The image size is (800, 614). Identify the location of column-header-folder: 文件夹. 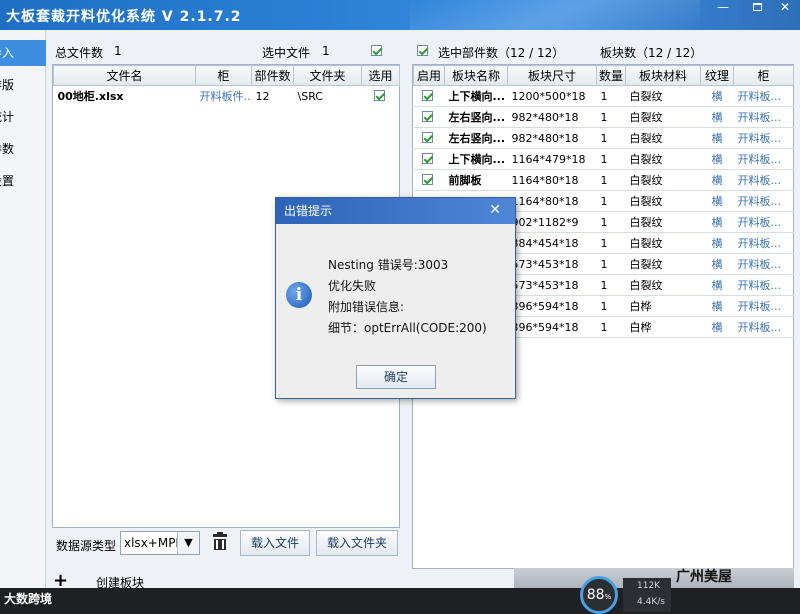
(327, 75).